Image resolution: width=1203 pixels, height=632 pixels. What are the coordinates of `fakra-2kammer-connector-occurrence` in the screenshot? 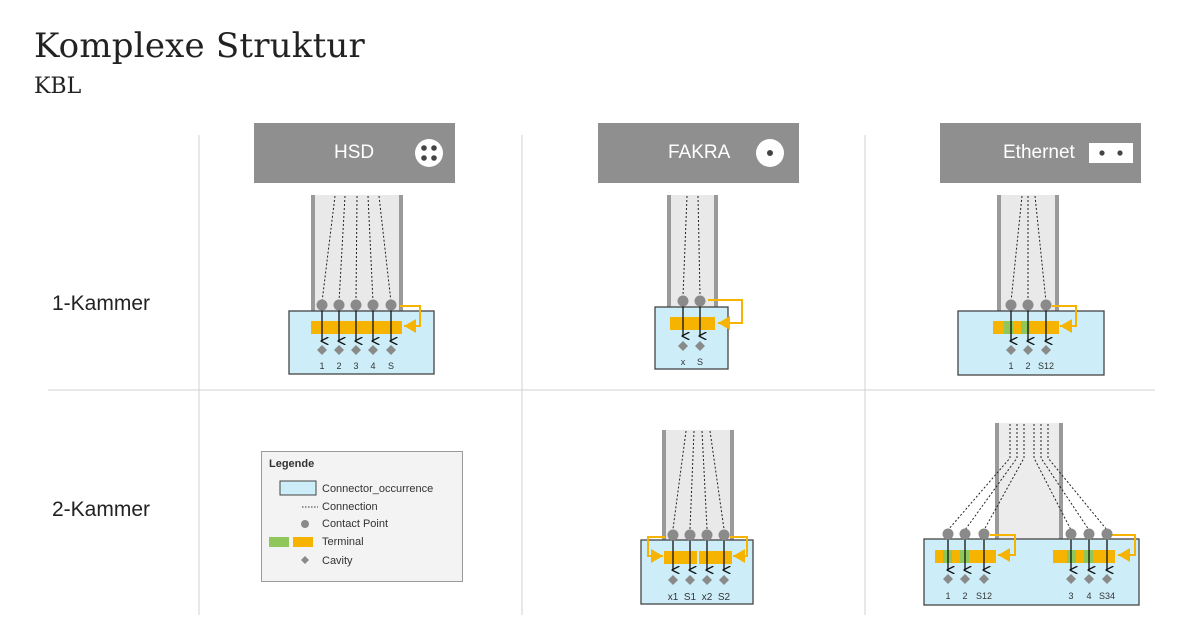 It's located at (697, 572).